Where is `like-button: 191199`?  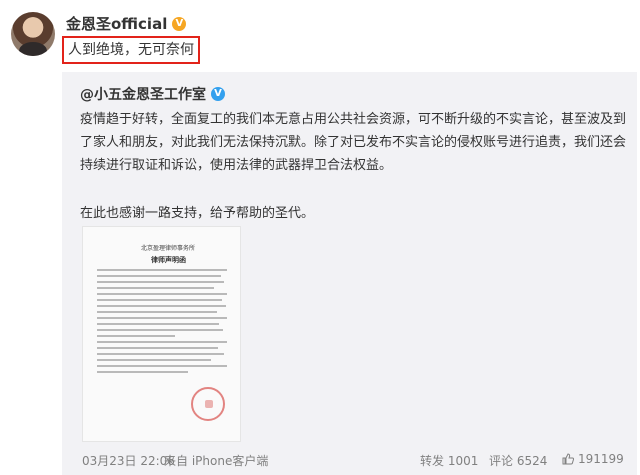 like-button: 191199 is located at coordinates (593, 459).